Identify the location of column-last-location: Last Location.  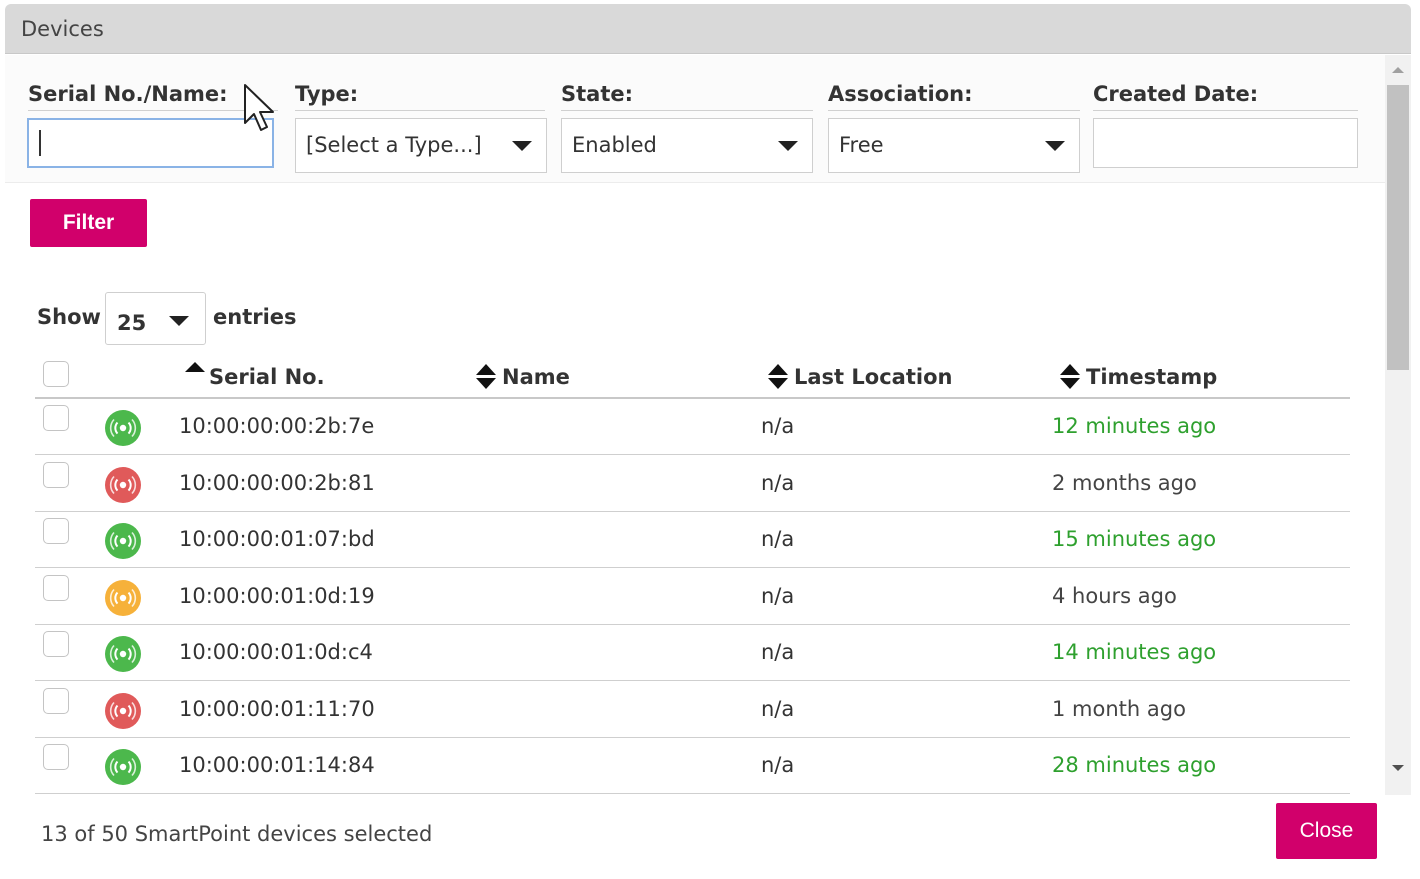
(860, 377).